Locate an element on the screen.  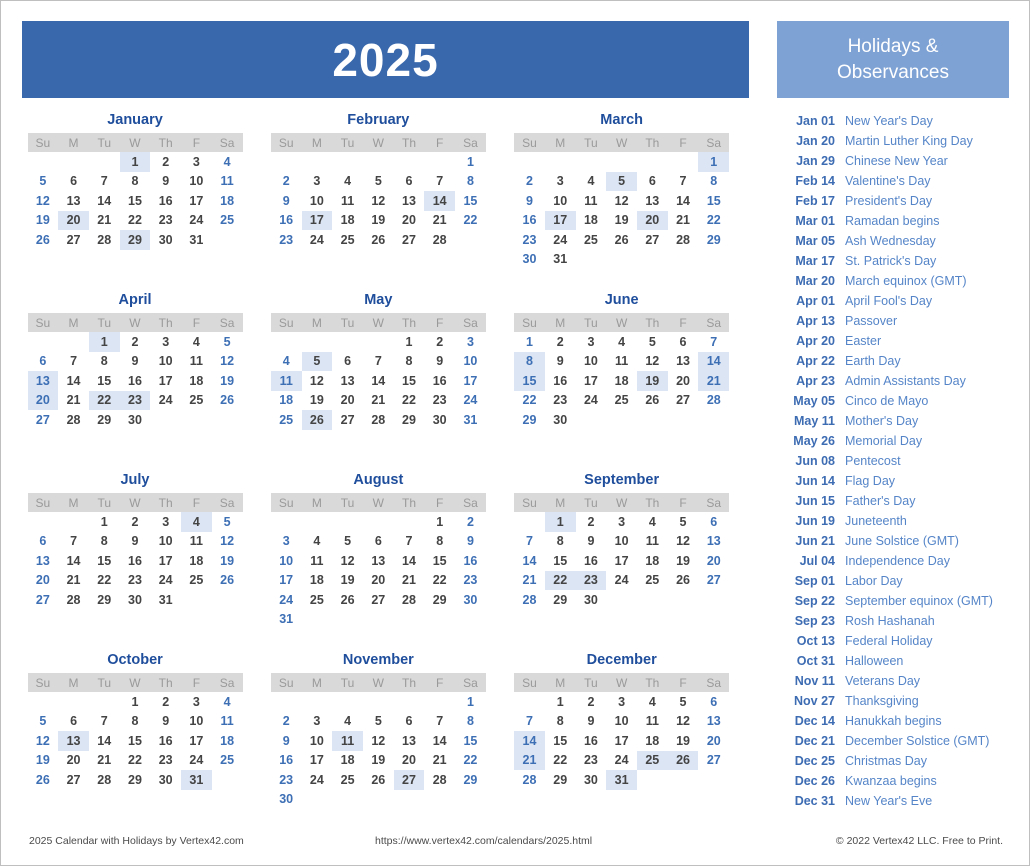
holiday-name: New Year's Eve is located at coordinates (889, 801).